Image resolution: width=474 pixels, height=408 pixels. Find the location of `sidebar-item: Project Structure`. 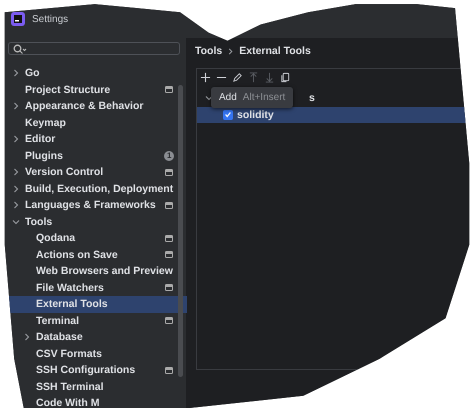

sidebar-item: Project Structure is located at coordinates (94, 90).